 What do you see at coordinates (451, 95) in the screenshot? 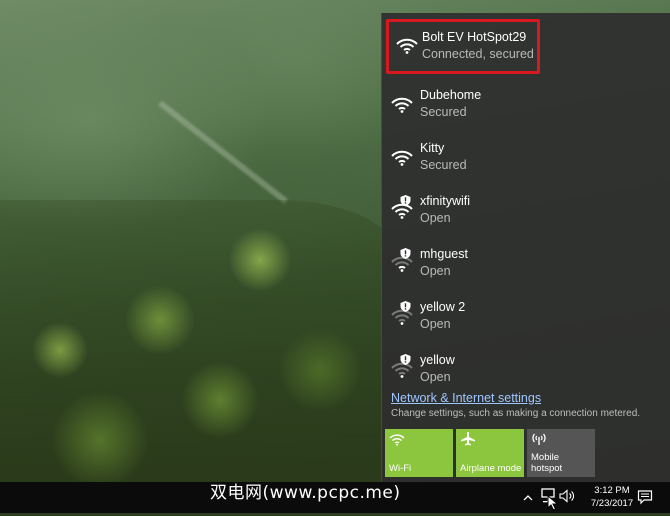
I see `network-name: Dubehome` at bounding box center [451, 95].